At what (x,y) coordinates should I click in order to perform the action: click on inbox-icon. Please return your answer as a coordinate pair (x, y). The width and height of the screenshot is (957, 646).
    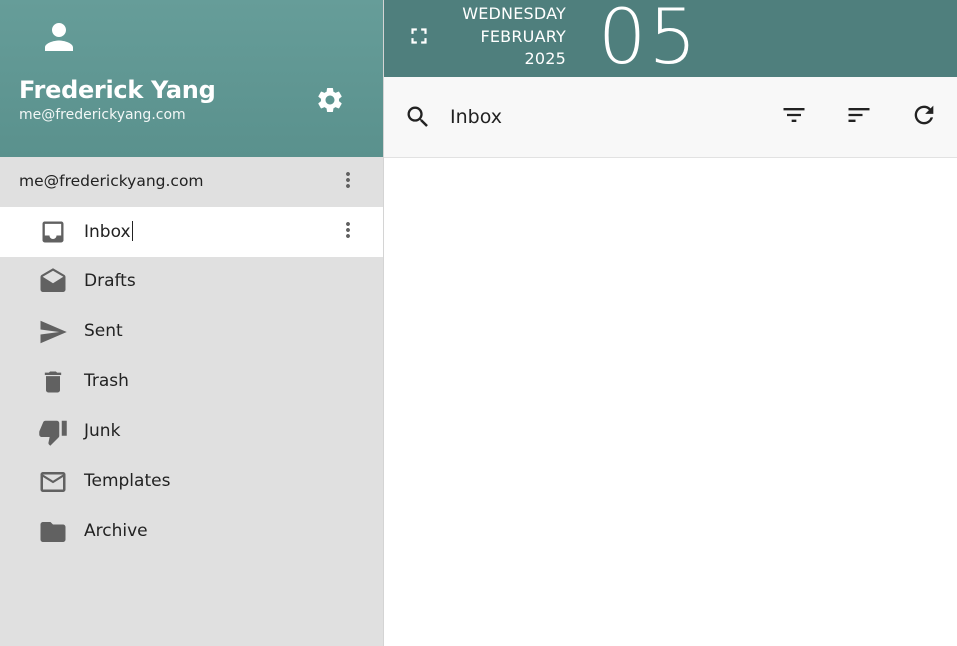
    Looking at the image, I should click on (53, 232).